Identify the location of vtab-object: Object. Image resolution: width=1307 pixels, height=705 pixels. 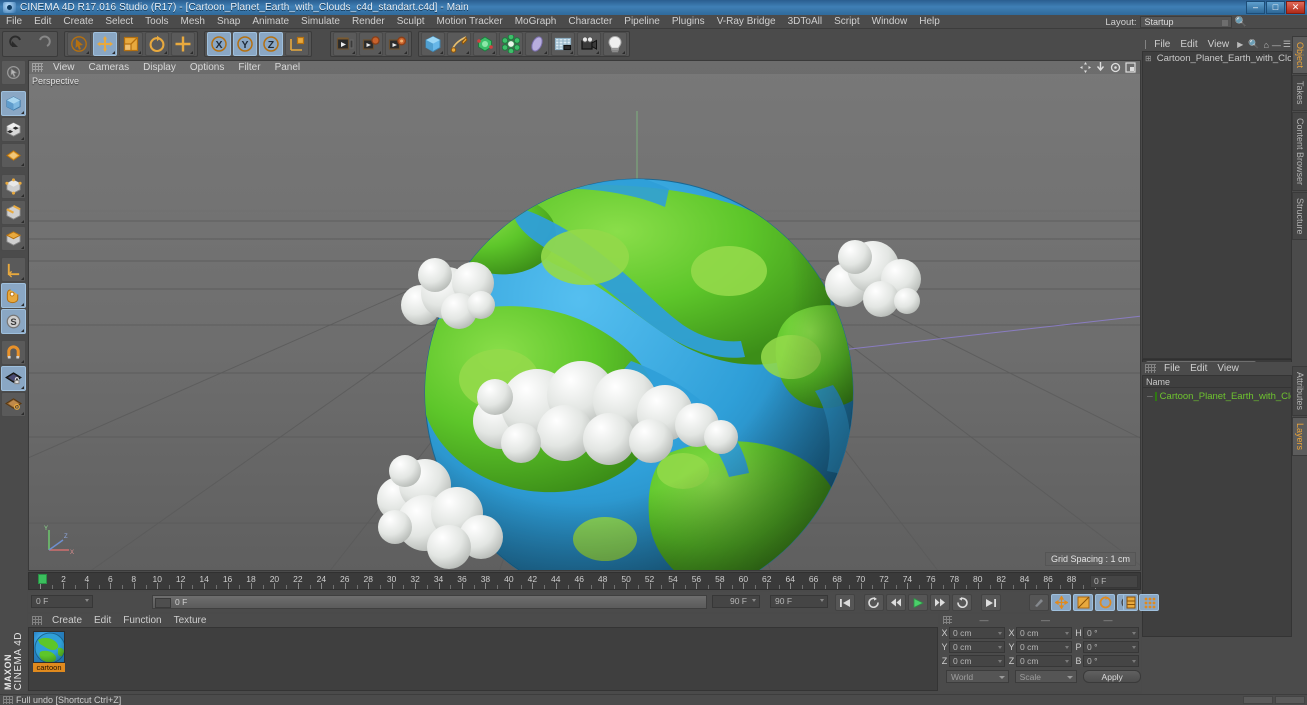
(1299, 55).